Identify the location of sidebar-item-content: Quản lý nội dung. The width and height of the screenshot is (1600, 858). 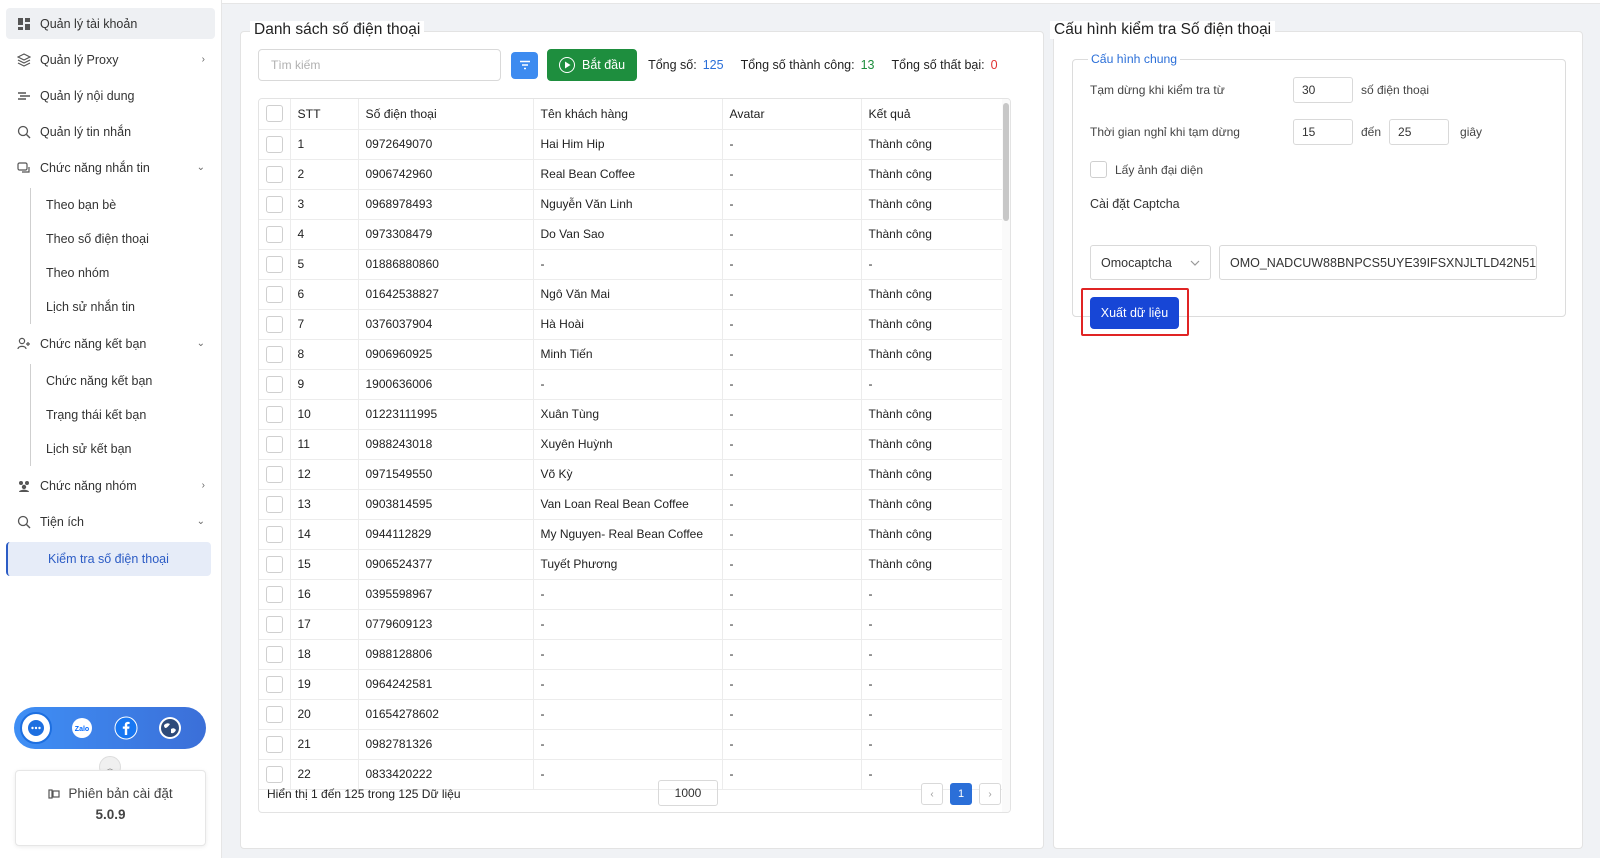
(110, 95).